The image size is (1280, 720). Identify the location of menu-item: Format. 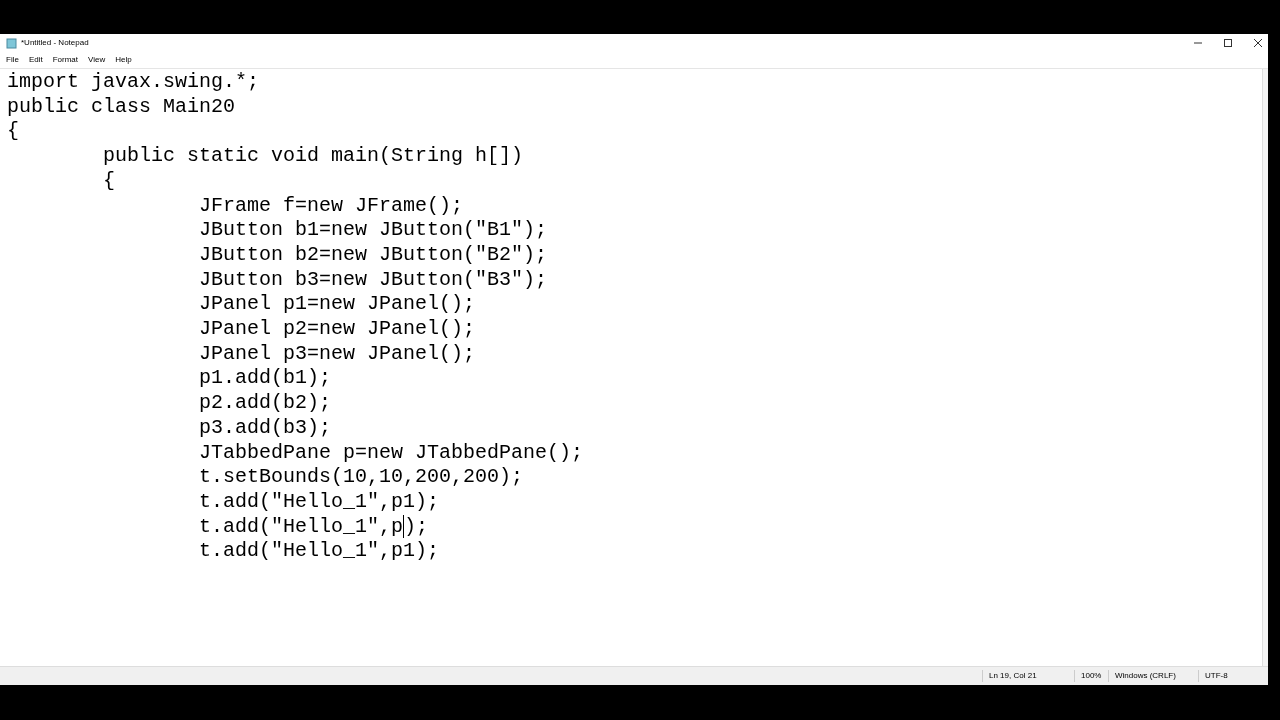
(65, 60).